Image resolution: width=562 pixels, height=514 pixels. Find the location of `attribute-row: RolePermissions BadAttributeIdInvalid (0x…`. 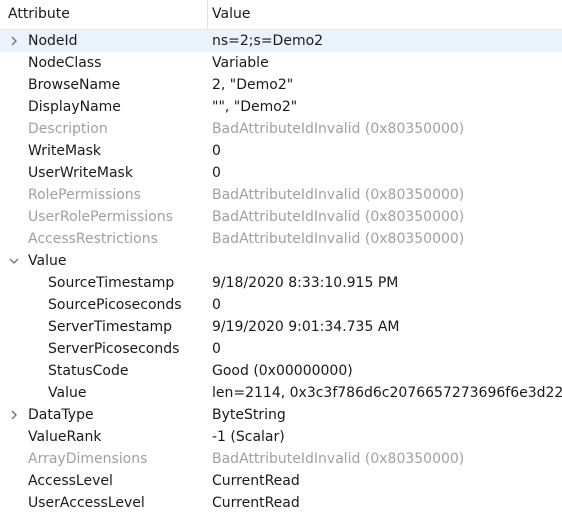

attribute-row: RolePermissions BadAttributeIdInvalid (0x… is located at coordinates (281, 195).